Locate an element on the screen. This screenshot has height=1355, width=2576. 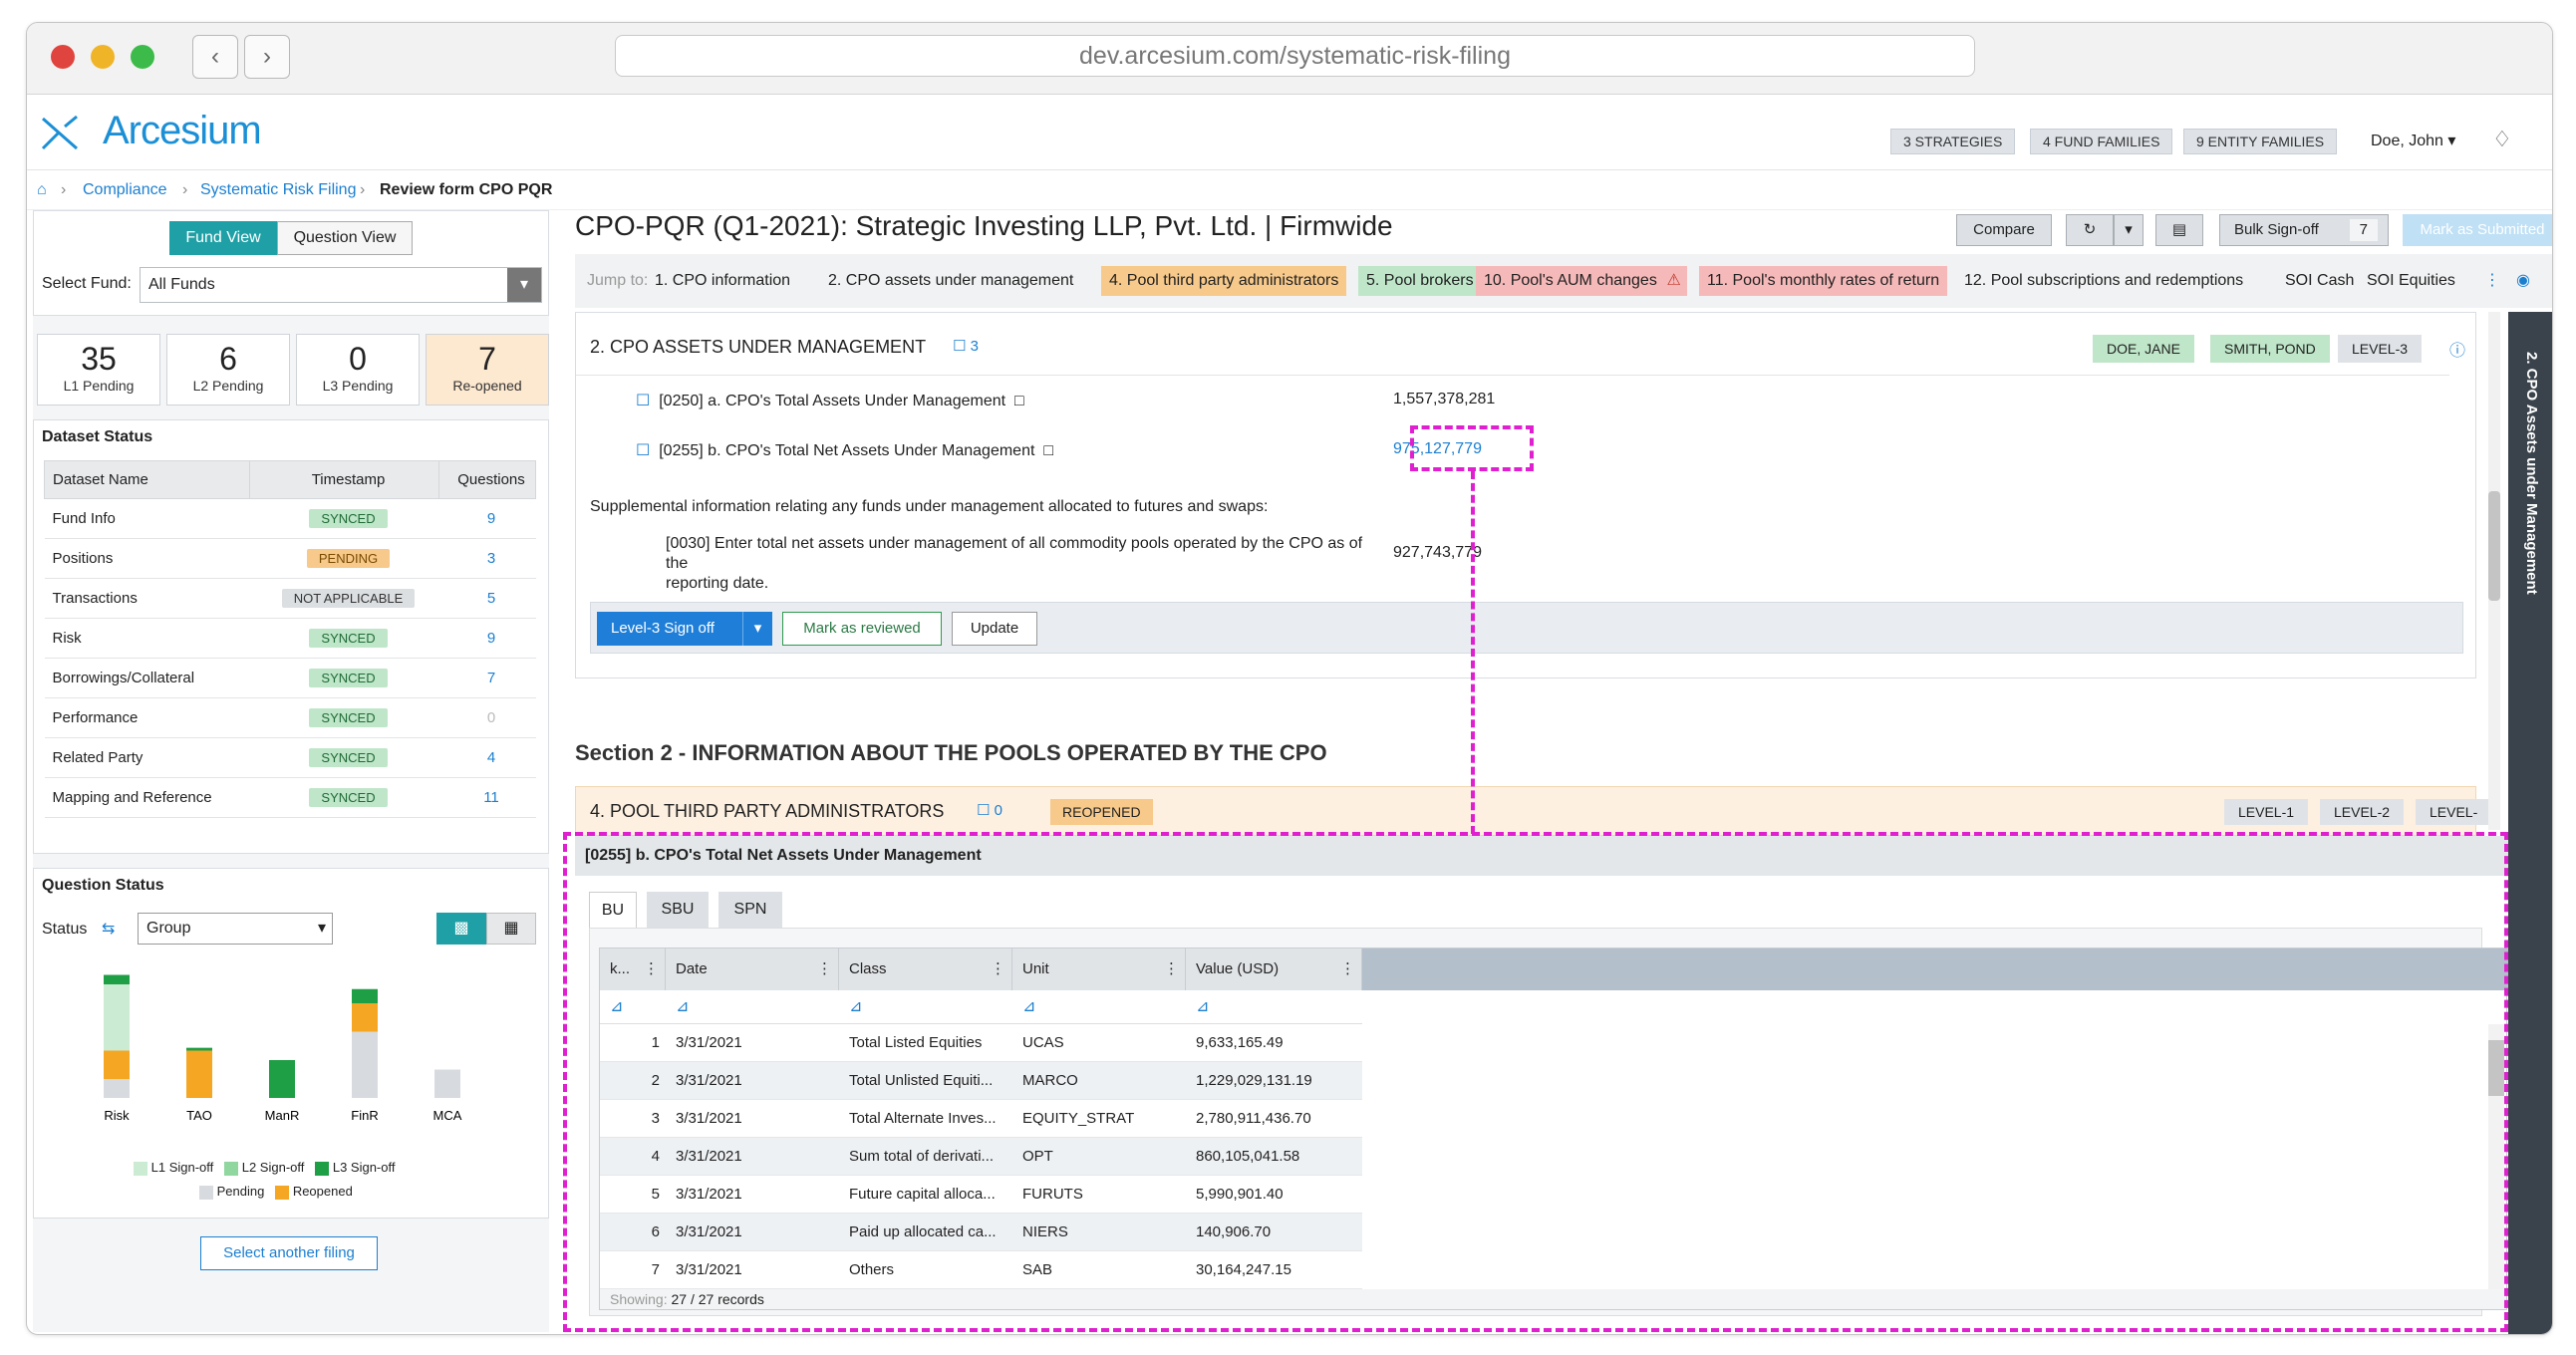
tick-label-risk: Risk is located at coordinates (117, 1115).